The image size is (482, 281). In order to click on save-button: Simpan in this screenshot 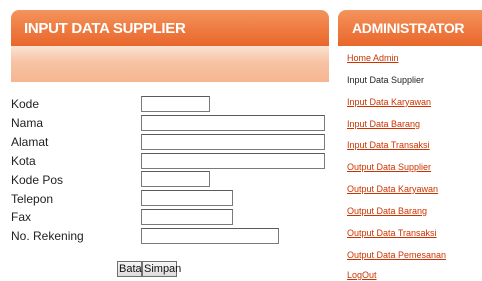, I will do `click(161, 269)`.